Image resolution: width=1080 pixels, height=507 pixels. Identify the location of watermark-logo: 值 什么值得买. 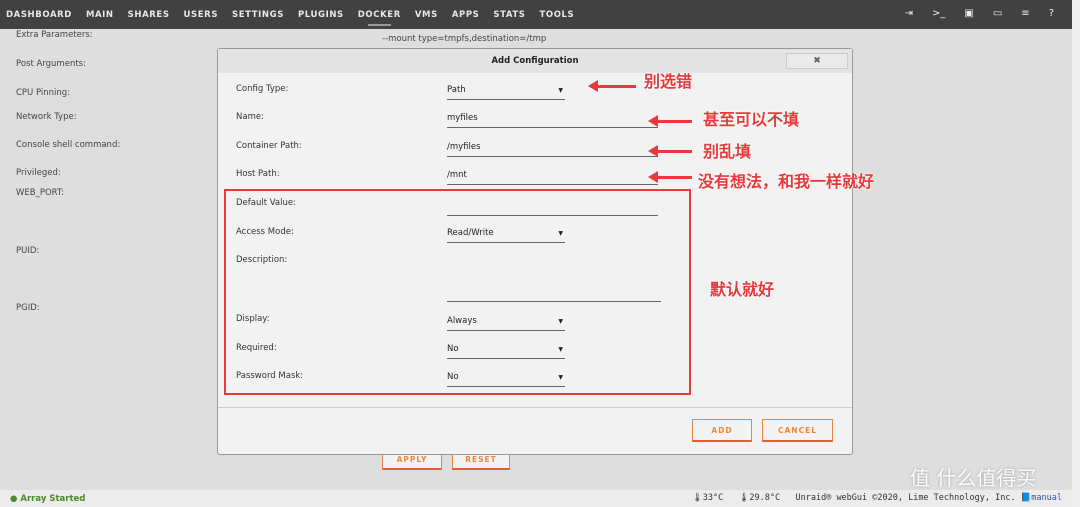
(973, 478).